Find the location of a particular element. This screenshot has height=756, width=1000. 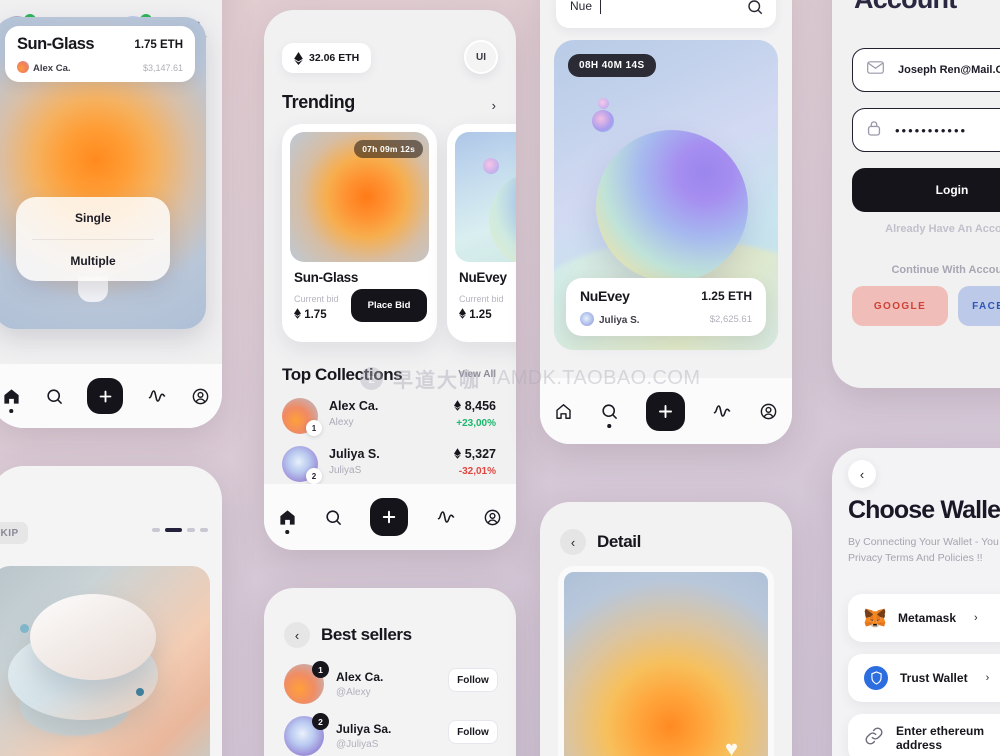

page-title: Account is located at coordinates (905, 7).